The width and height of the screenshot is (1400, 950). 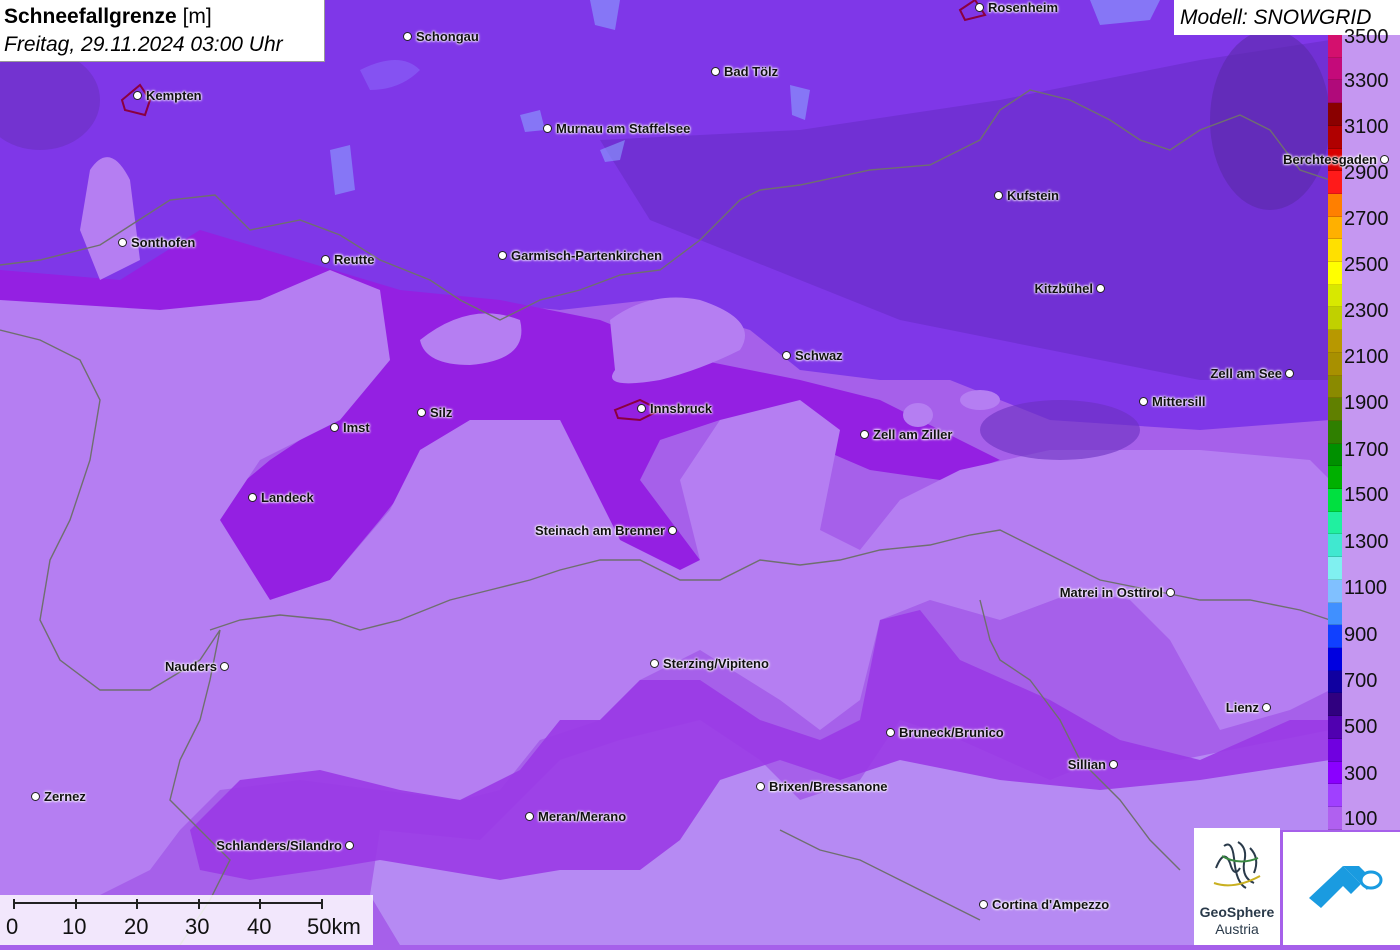 What do you see at coordinates (197, 926) in the screenshot?
I see `scale-label: 30` at bounding box center [197, 926].